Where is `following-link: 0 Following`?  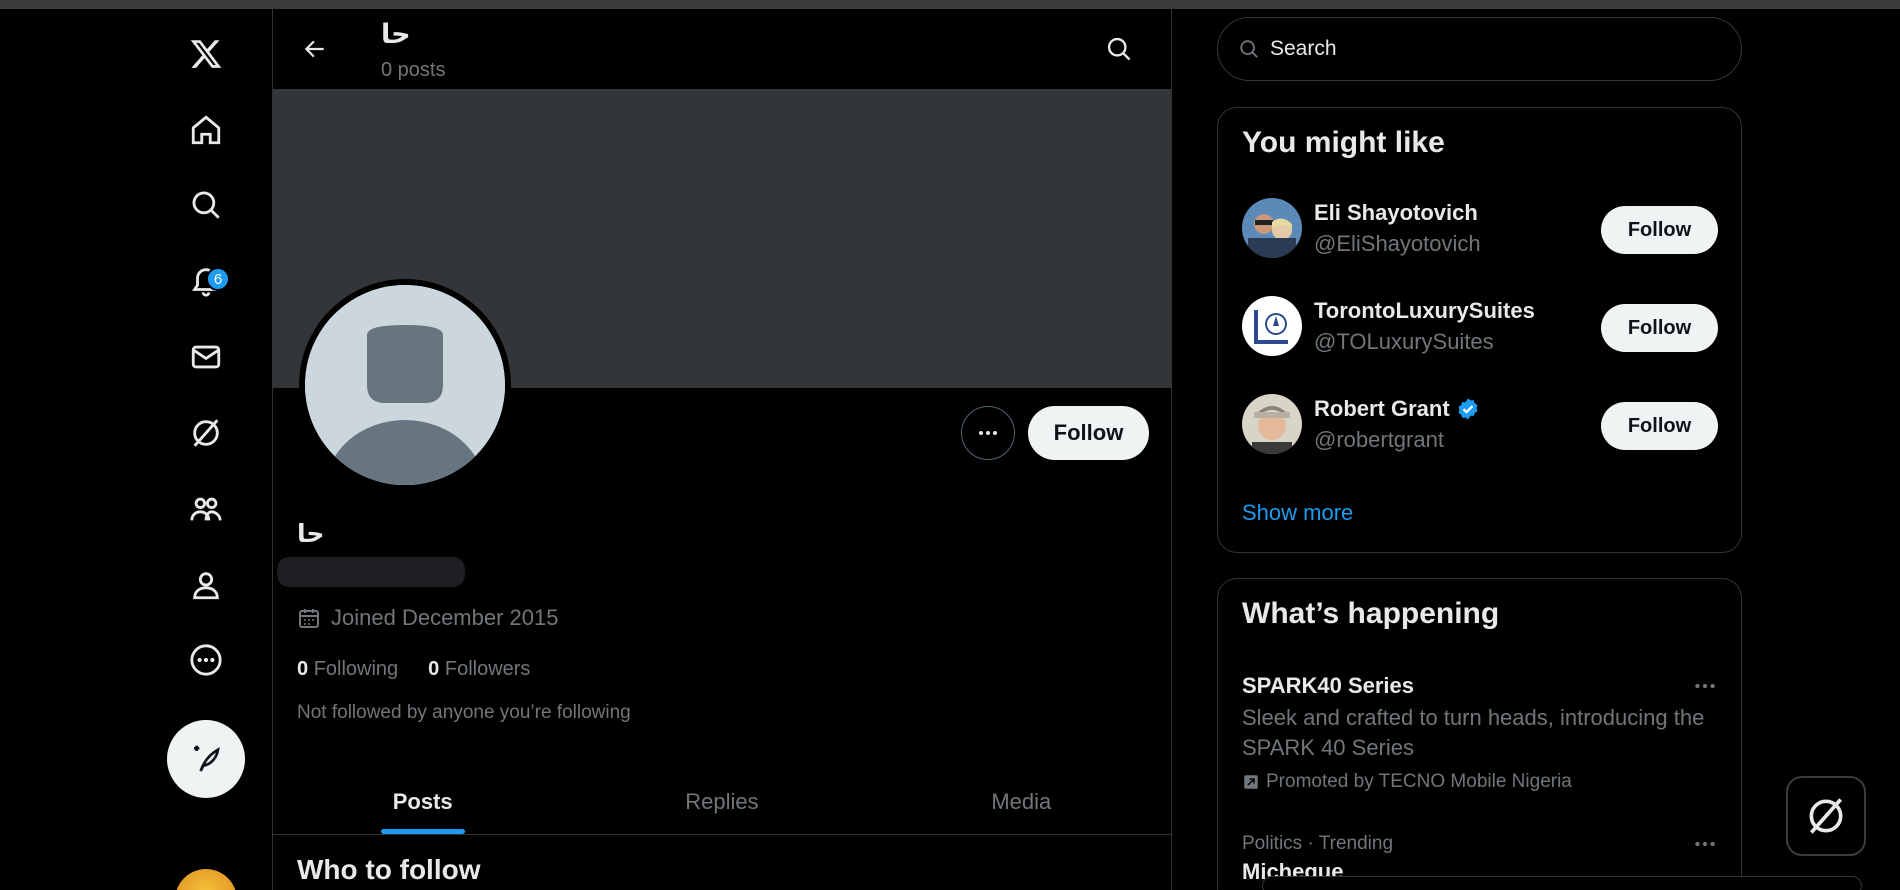
following-link: 0 Following is located at coordinates (347, 669).